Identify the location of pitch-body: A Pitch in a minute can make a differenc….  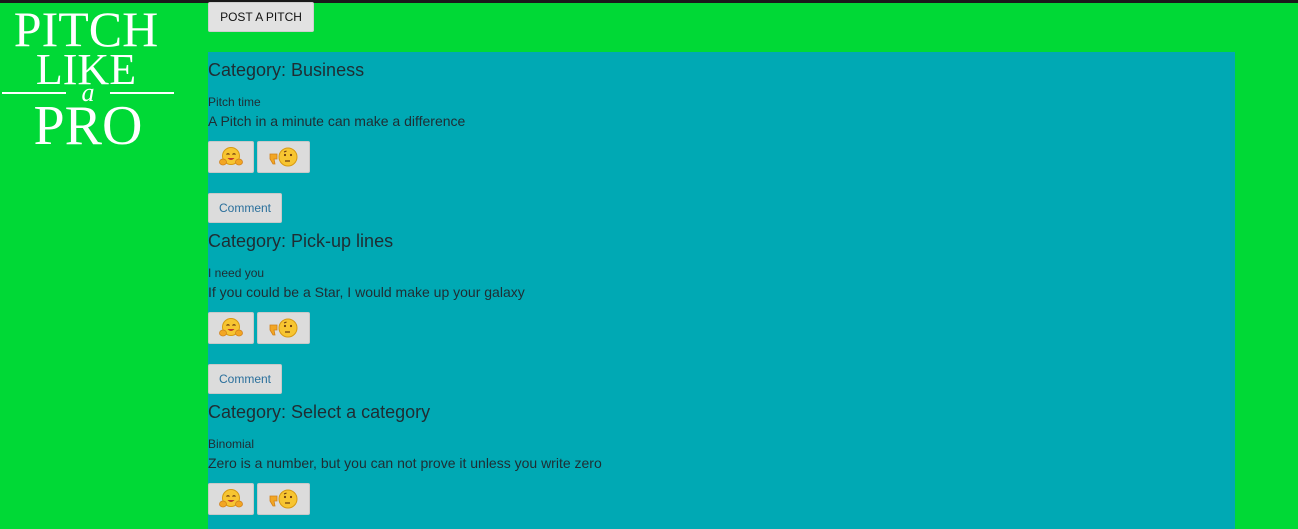
(337, 121).